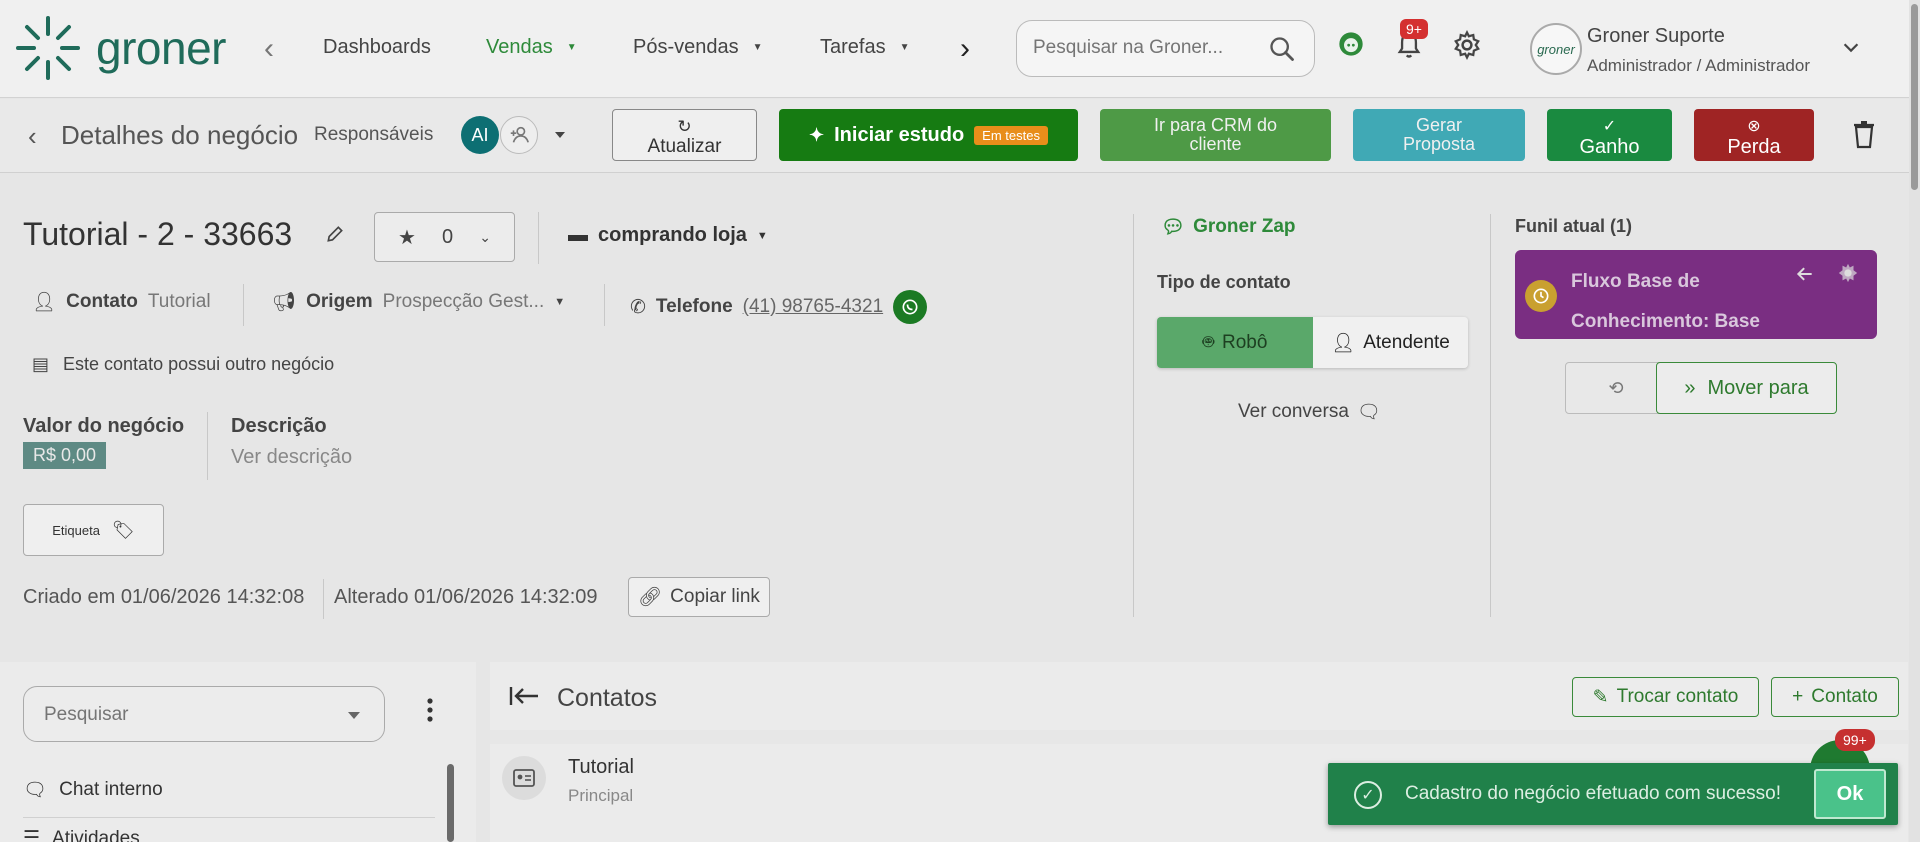  Describe the element at coordinates (694, 306) in the screenshot. I see `phone-label: Telefone` at that location.